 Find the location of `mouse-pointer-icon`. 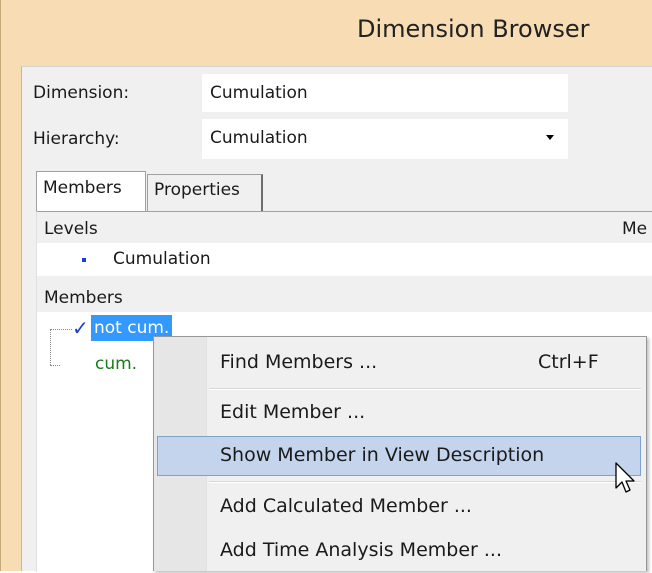

mouse-pointer-icon is located at coordinates (625, 477).